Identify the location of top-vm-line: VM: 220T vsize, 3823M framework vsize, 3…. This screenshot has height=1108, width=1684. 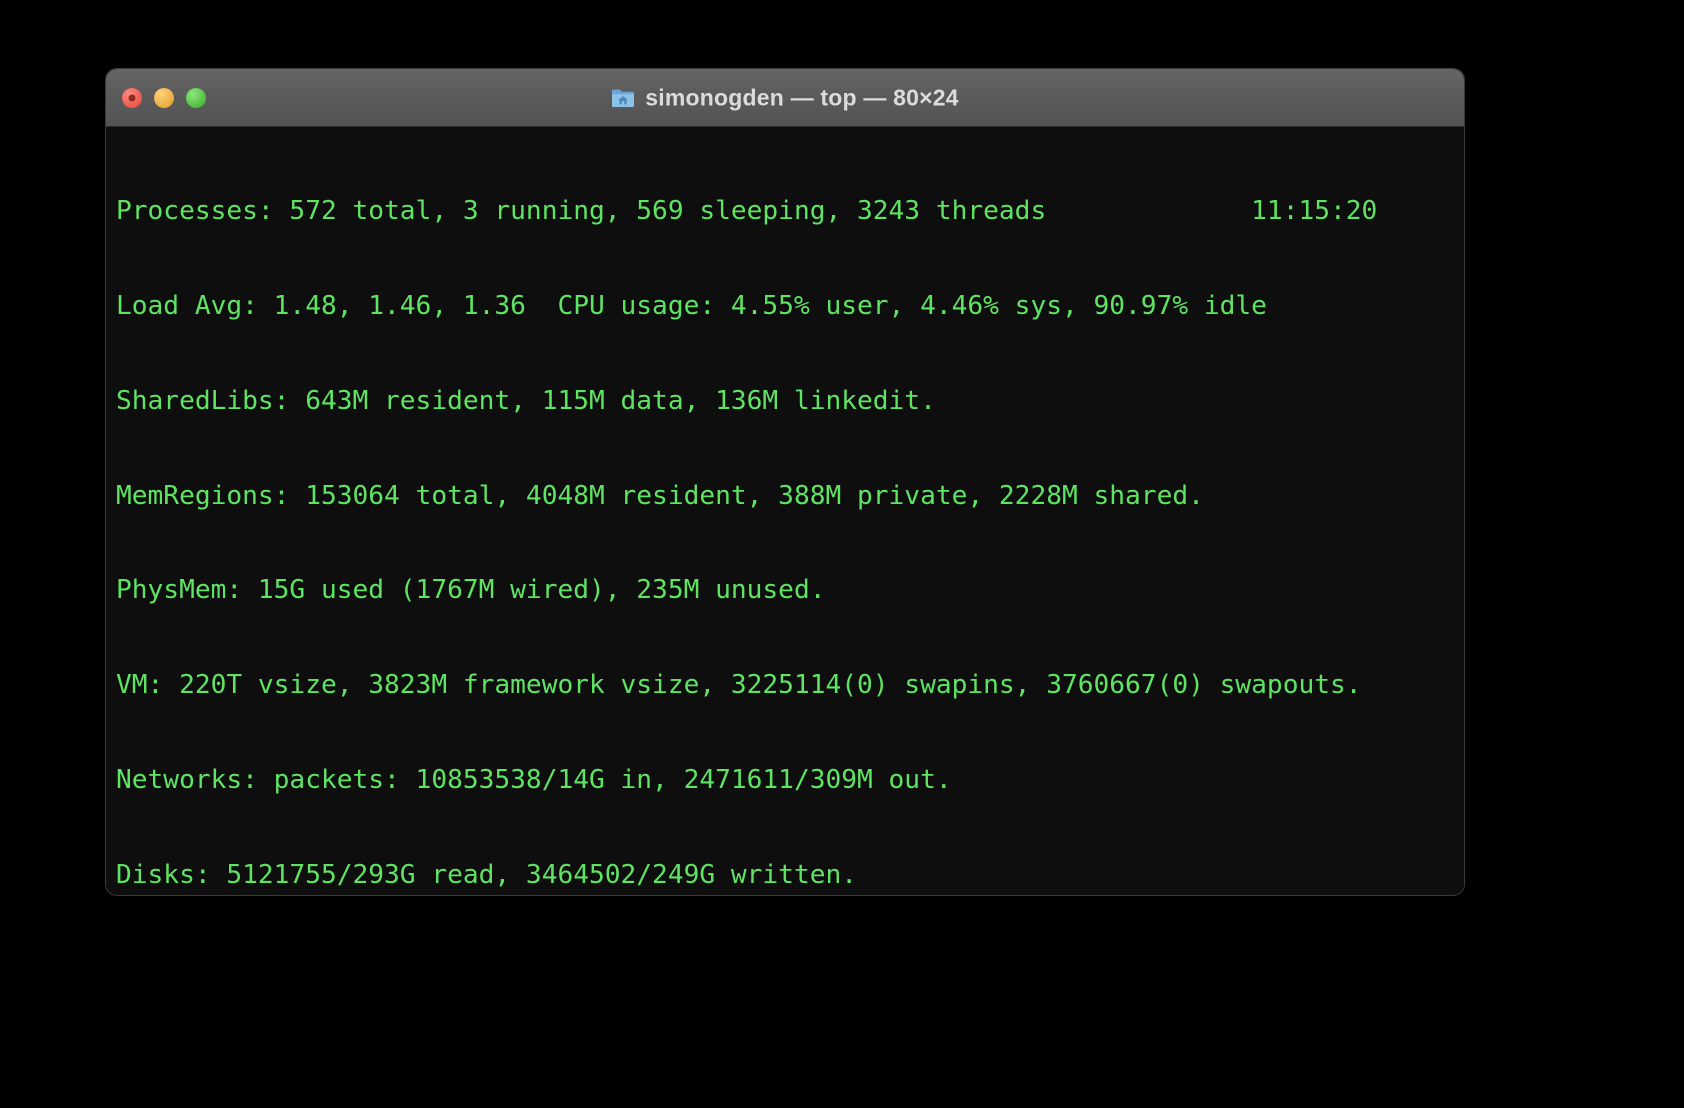
(739, 685).